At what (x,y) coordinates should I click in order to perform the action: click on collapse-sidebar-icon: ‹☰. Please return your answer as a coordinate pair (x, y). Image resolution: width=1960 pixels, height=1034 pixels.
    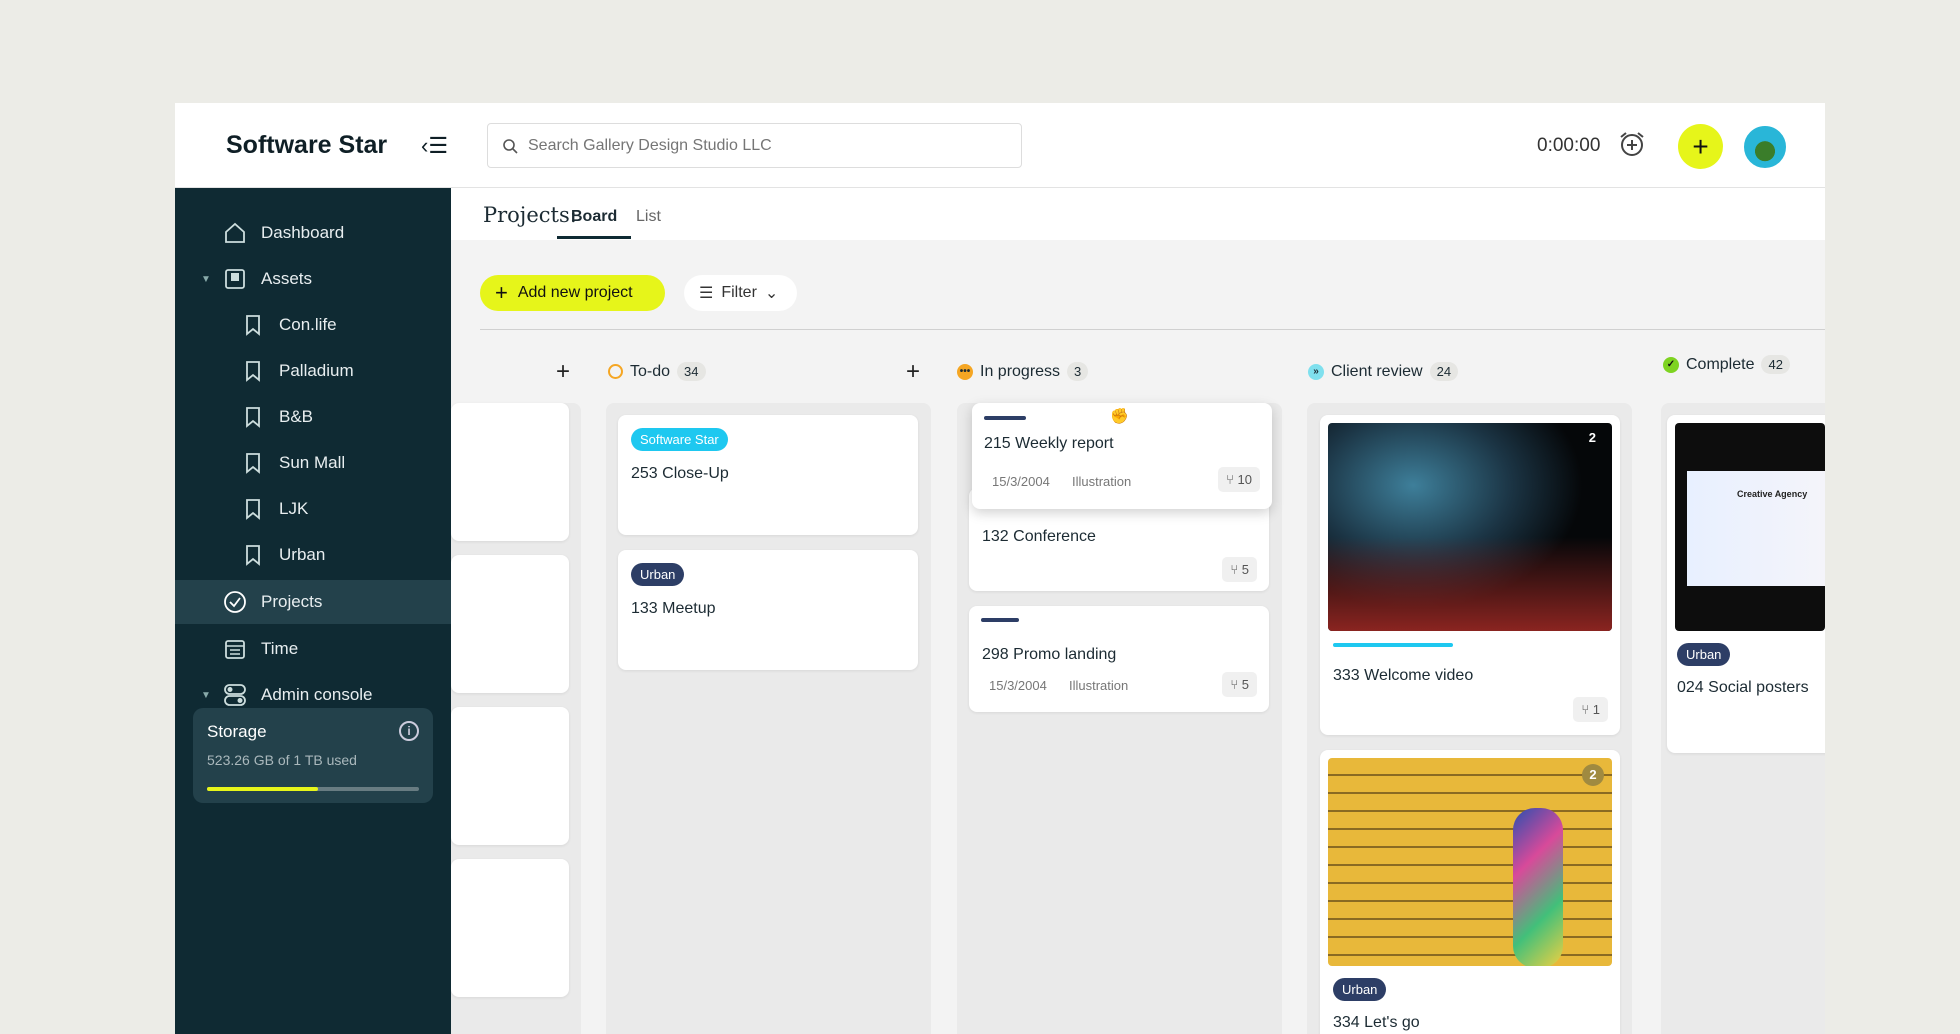
    Looking at the image, I should click on (434, 146).